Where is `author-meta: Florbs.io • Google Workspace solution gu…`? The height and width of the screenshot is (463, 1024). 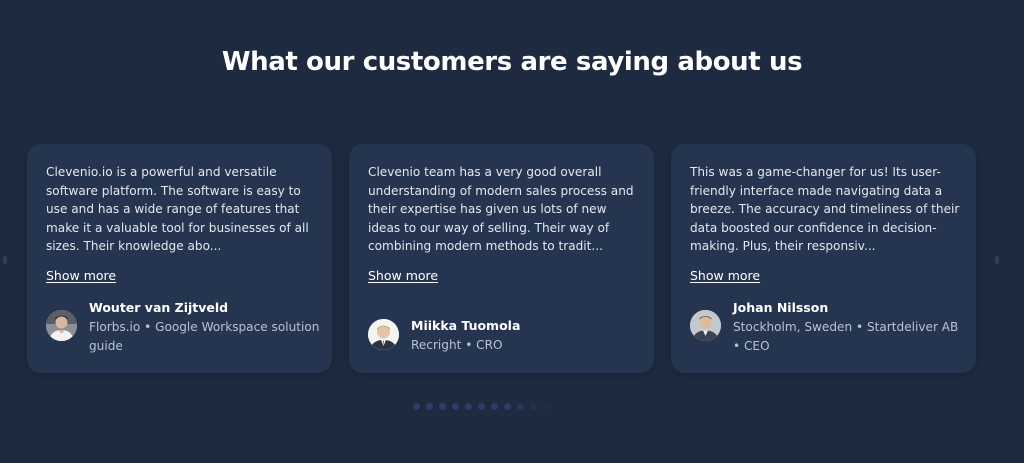 author-meta: Florbs.io • Google Workspace solution gu… is located at coordinates (204, 336).